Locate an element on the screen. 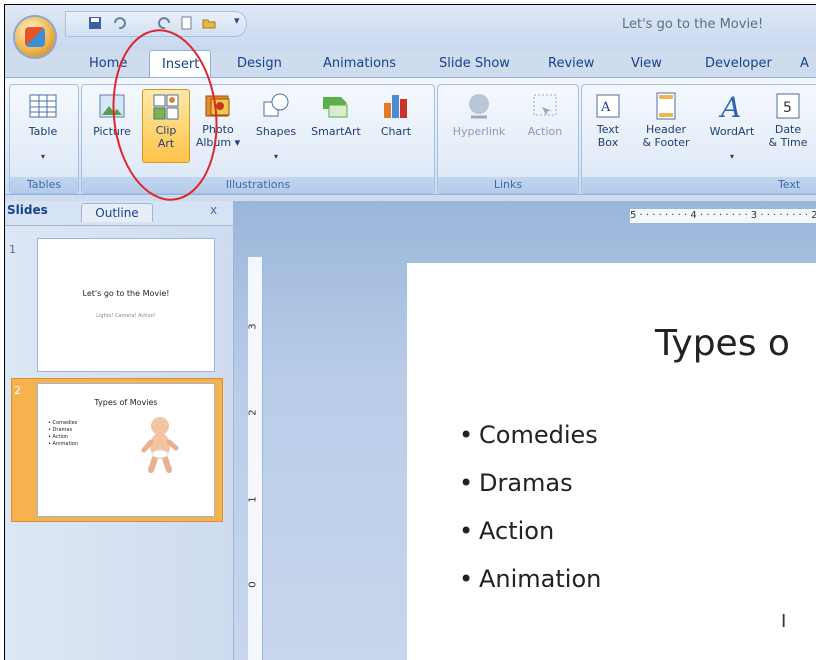 Image resolution: width=816 pixels, height=660 pixels. group-label-text: Text is located at coordinates (789, 184).